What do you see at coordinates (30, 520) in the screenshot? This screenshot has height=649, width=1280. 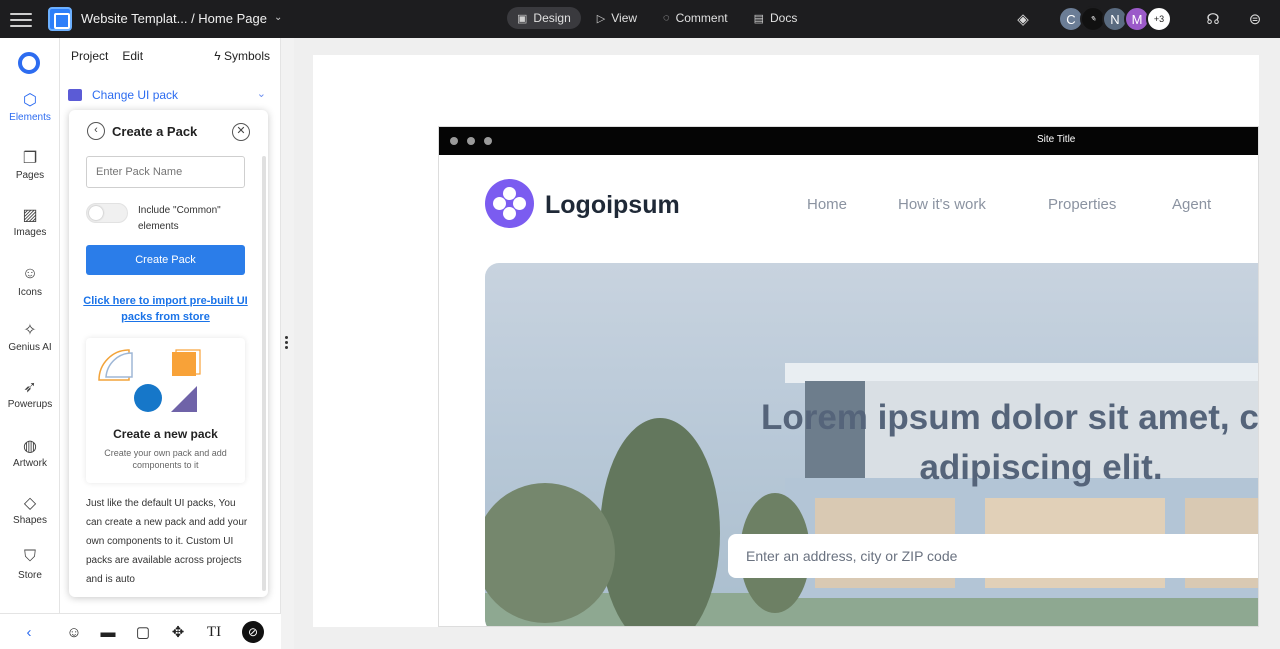 I see `rail-item-label: Shapes` at bounding box center [30, 520].